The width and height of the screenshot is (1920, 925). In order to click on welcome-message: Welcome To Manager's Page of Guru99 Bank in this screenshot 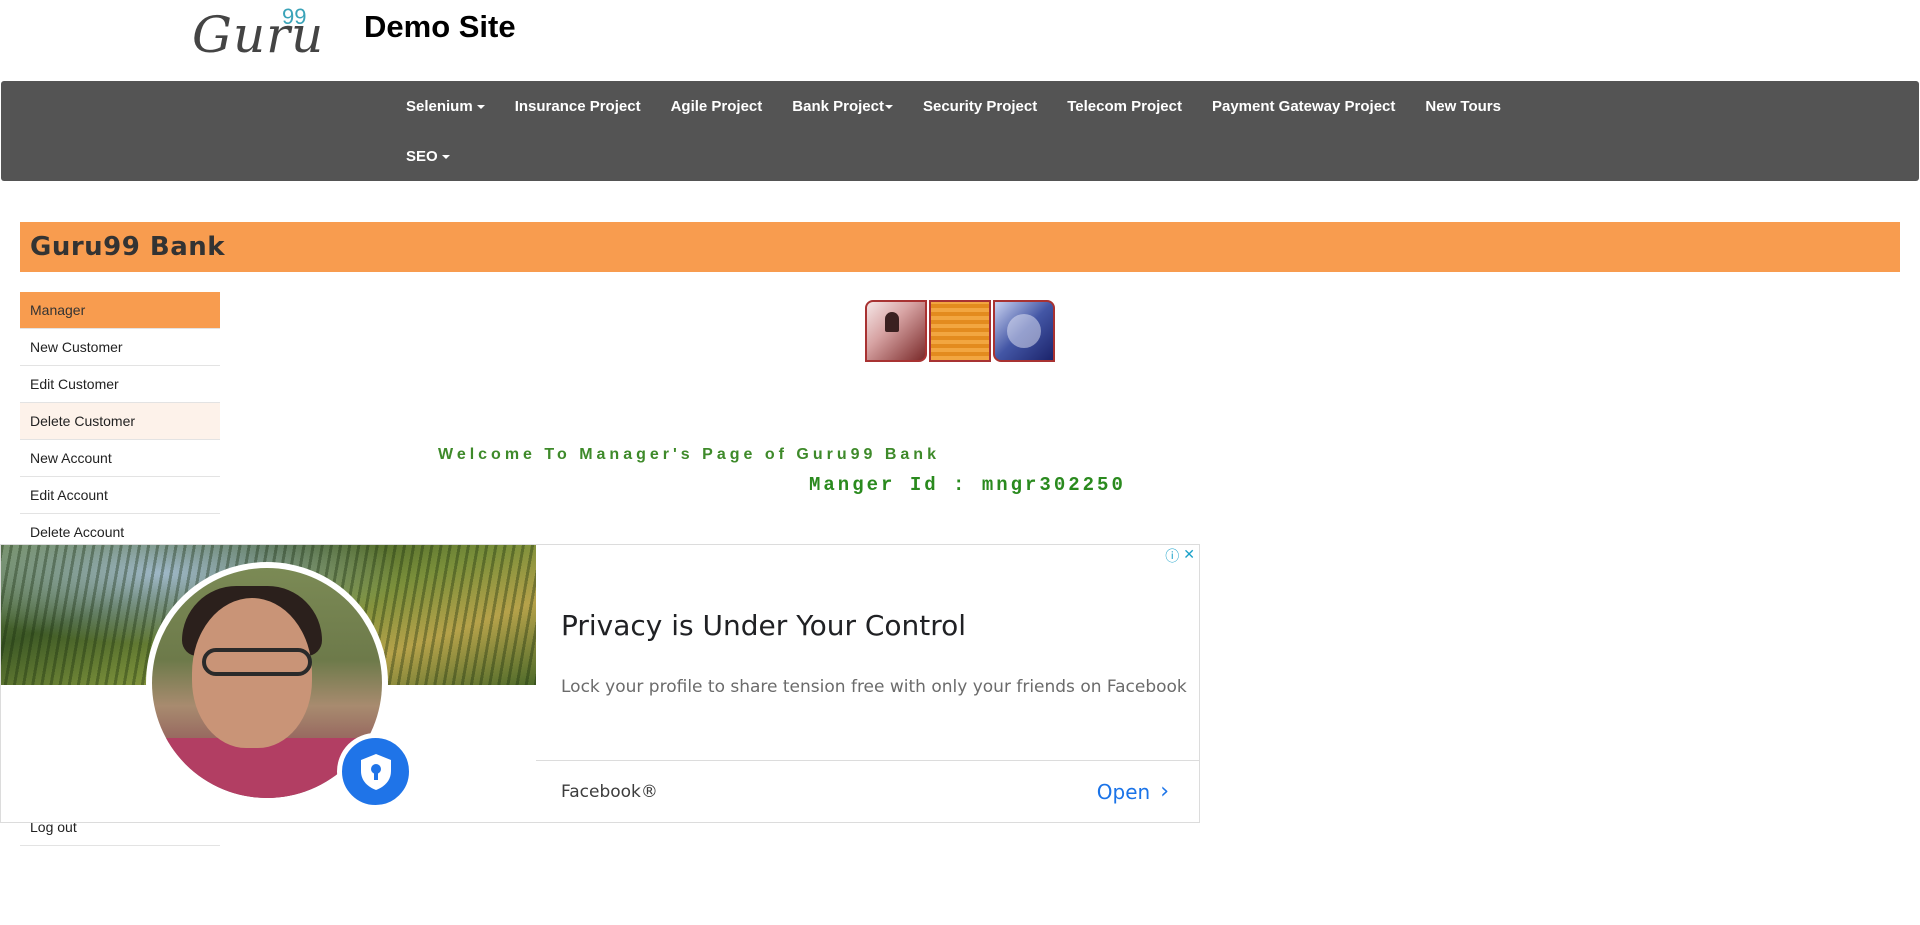, I will do `click(689, 454)`.